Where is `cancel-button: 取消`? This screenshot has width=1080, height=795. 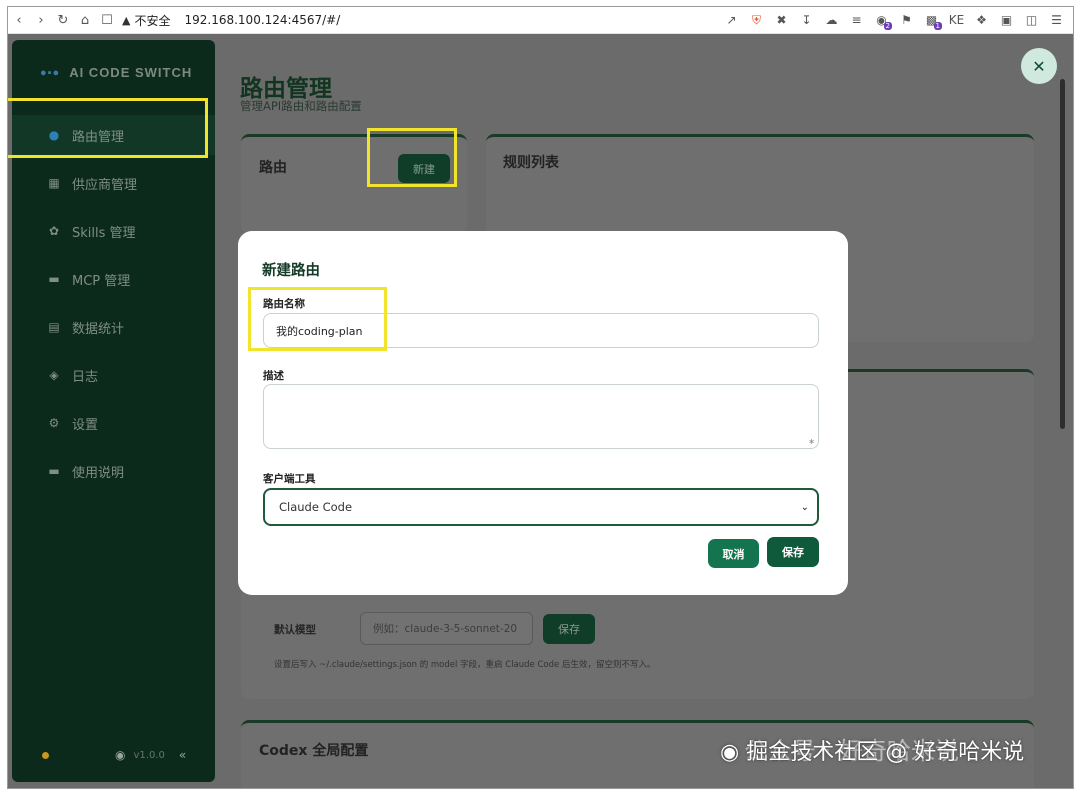 cancel-button: 取消 is located at coordinates (733, 553).